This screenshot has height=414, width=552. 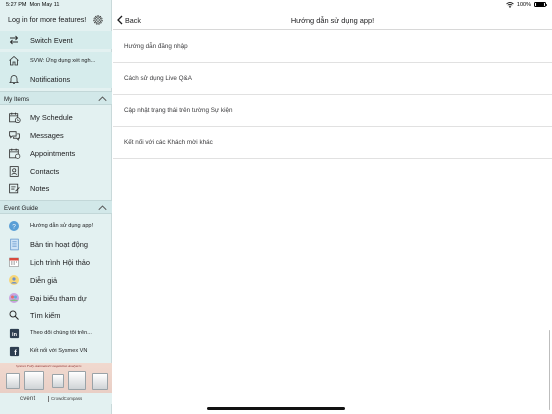 I want to click on sidebar-item-label: Notifications, so click(x=50, y=79).